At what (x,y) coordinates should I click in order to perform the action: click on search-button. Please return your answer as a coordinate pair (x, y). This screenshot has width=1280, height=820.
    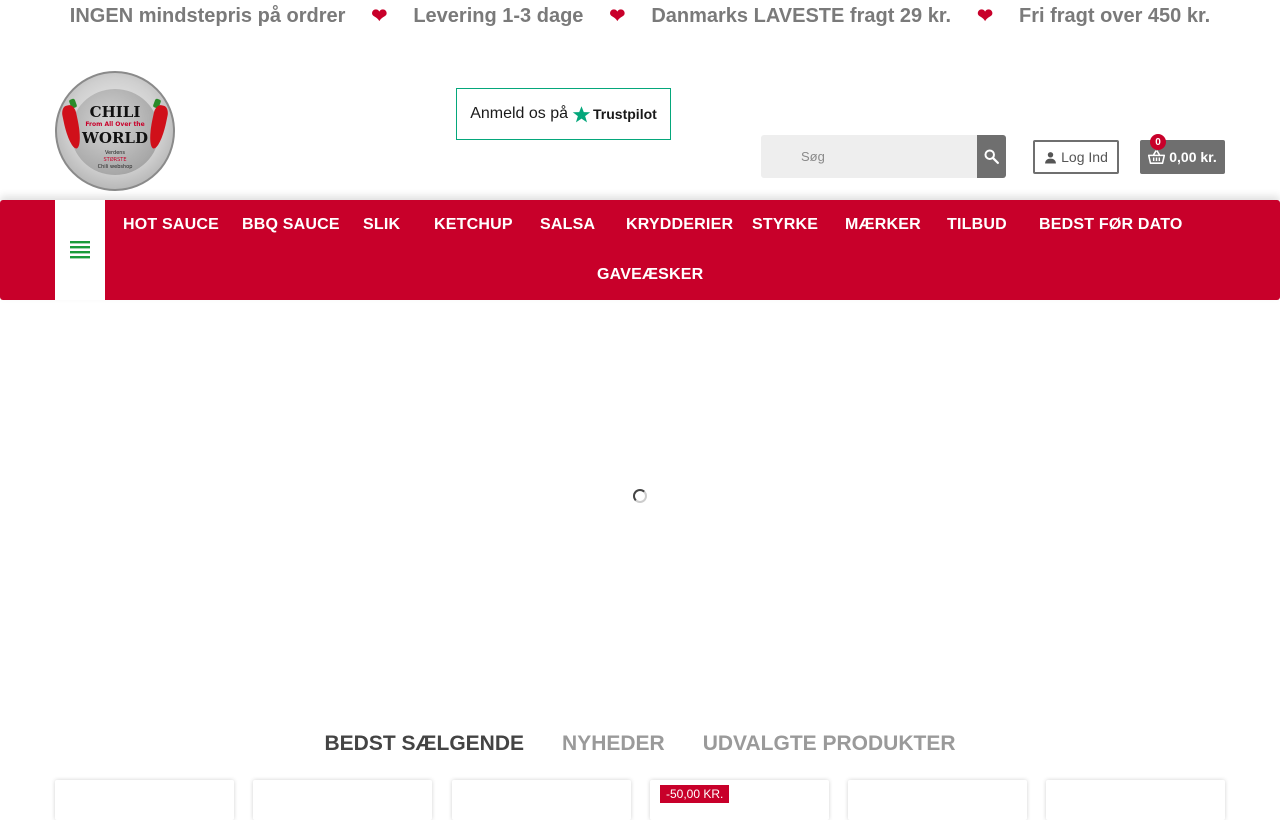
    Looking at the image, I should click on (991, 156).